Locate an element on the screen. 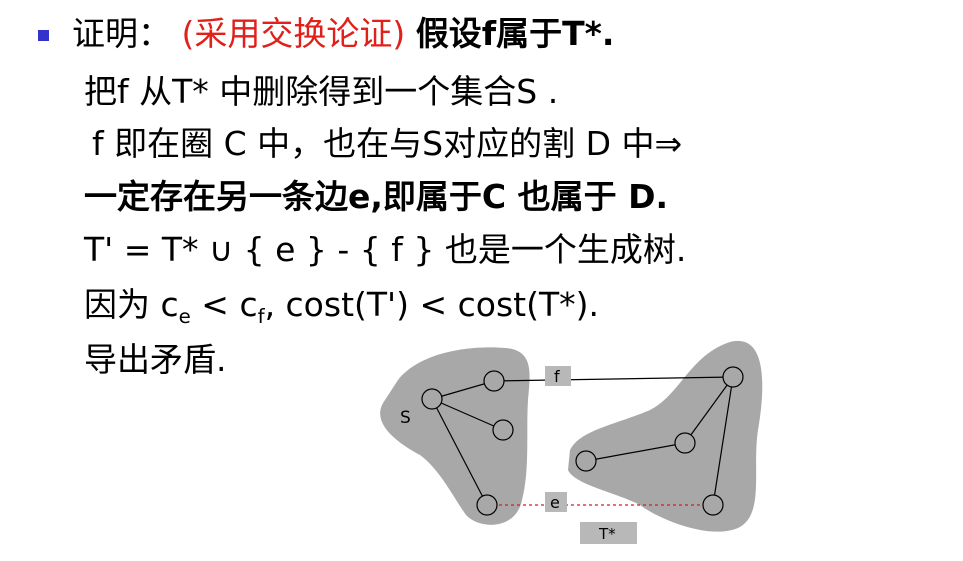 This screenshot has height=561, width=963. node-mid-right is located at coordinates (685, 443).